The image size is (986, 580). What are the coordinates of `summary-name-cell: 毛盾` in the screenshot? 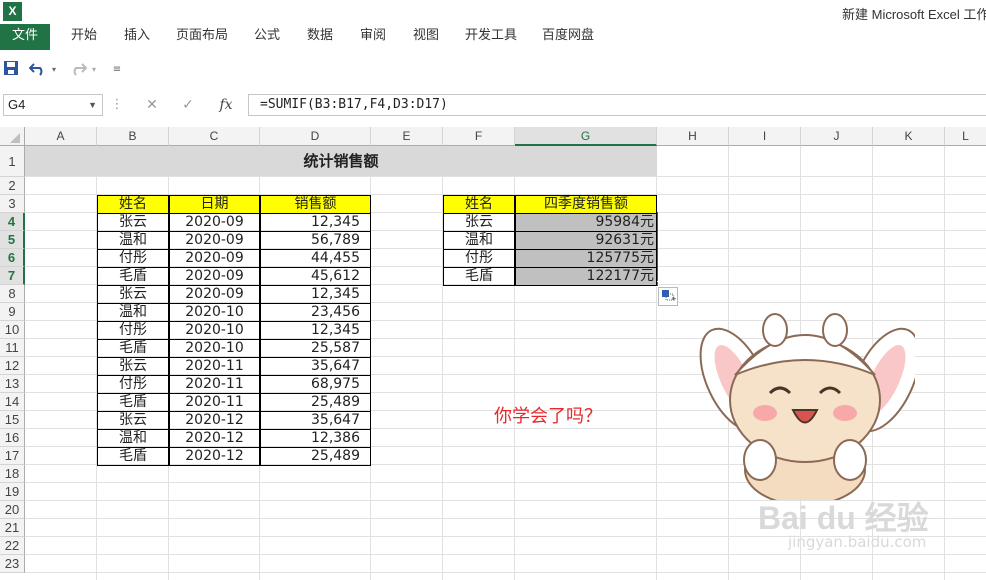 It's located at (479, 276).